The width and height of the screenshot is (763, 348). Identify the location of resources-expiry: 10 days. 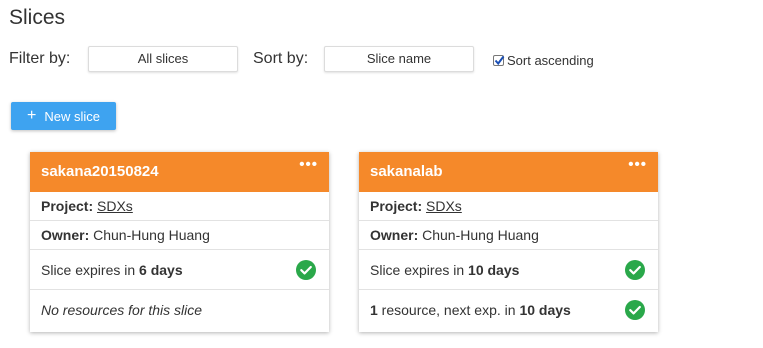
(545, 310).